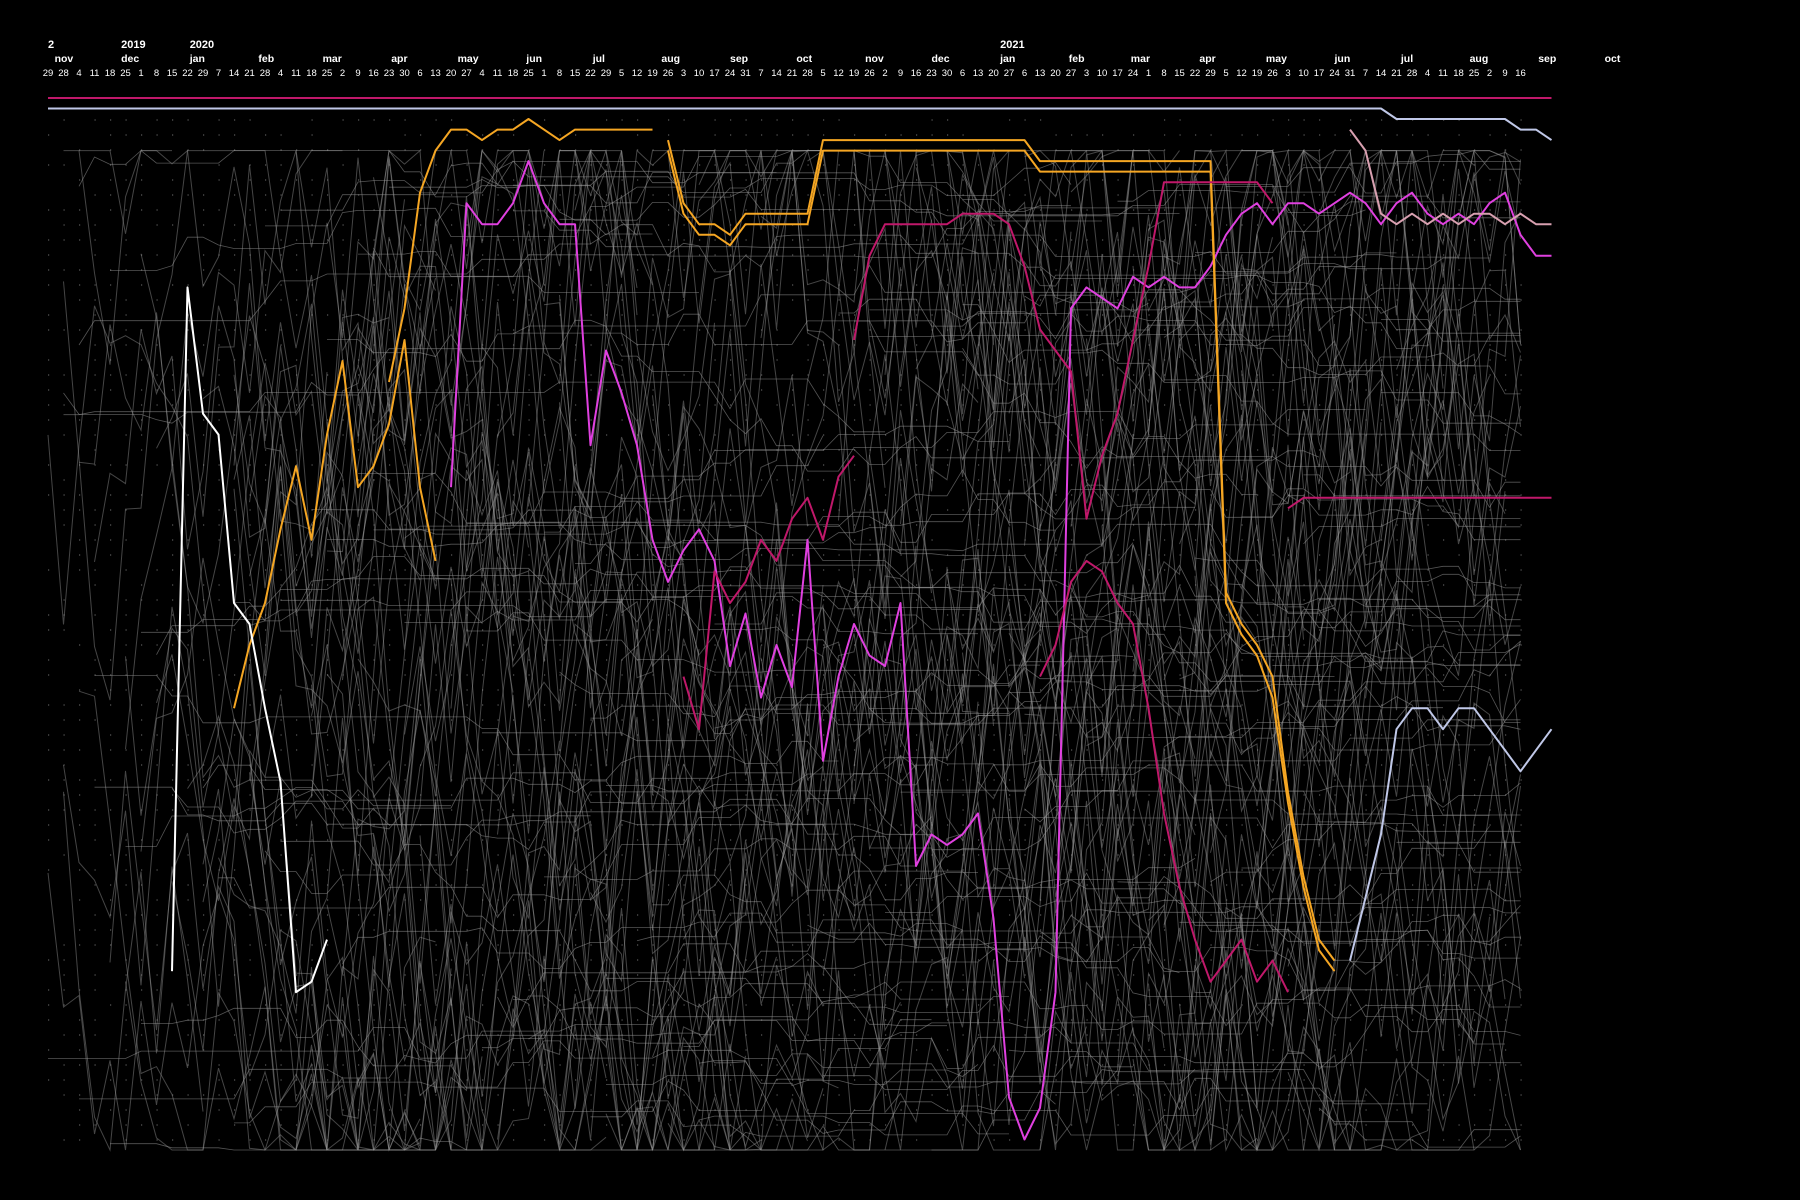 This screenshot has height=1200, width=1800. Describe the element at coordinates (51, 45) in the screenshot. I see `year-label: 2` at that location.